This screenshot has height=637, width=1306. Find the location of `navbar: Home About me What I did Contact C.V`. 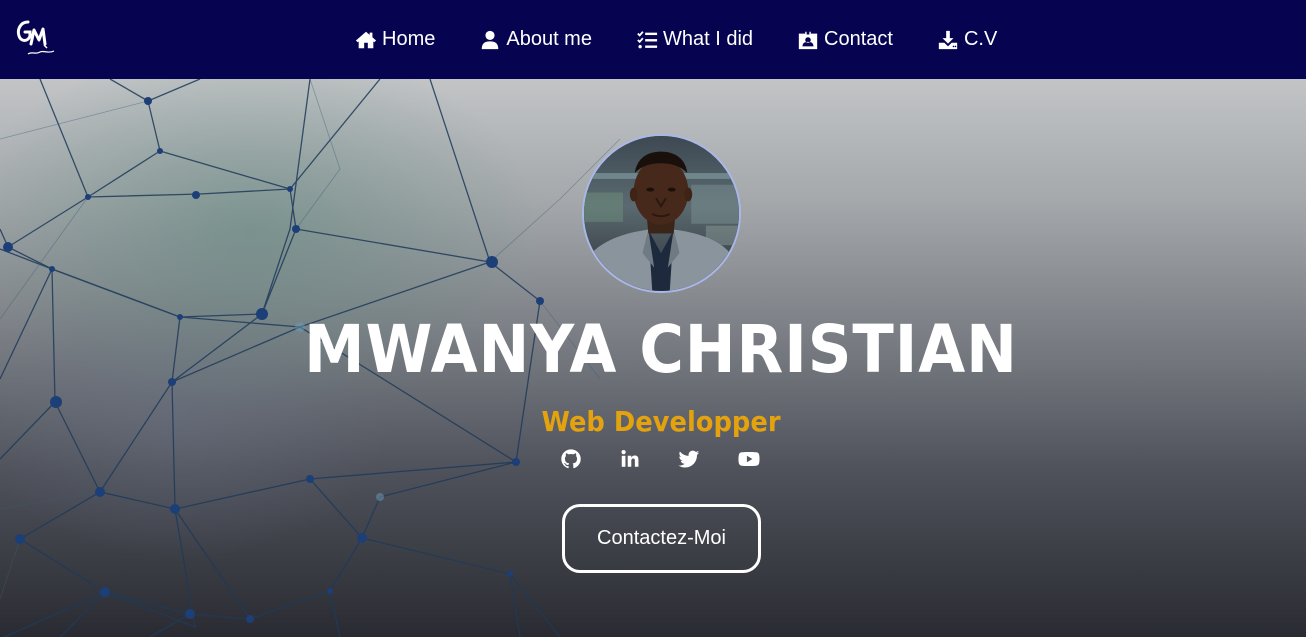

navbar: Home About me What I did Contact C.V is located at coordinates (653, 39).